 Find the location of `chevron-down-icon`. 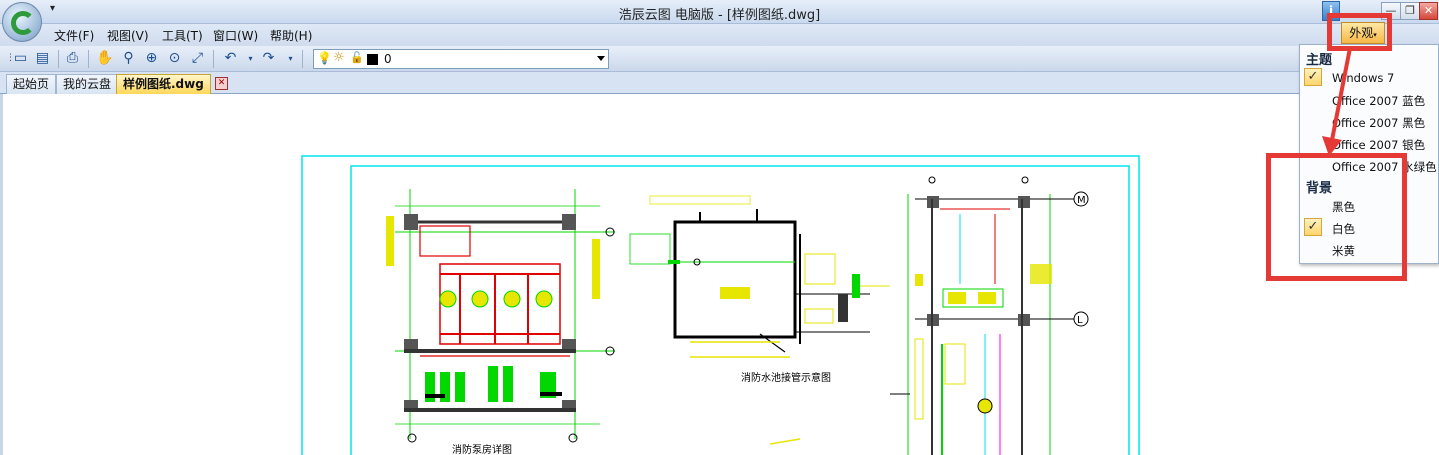

chevron-down-icon is located at coordinates (601, 58).